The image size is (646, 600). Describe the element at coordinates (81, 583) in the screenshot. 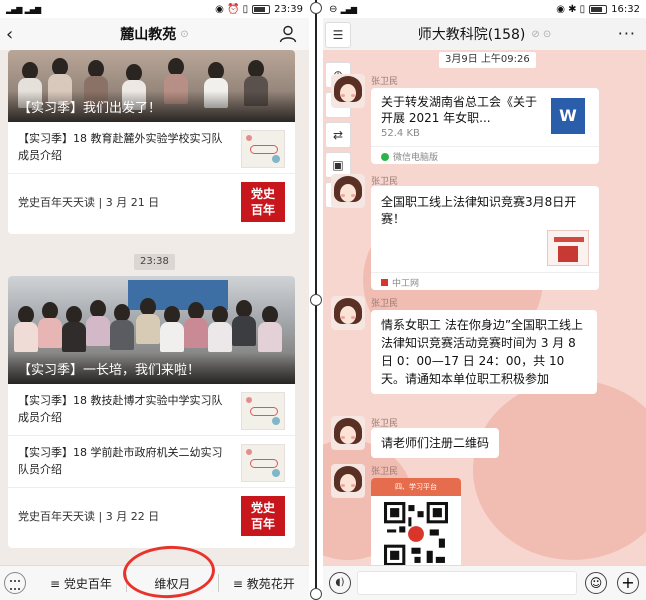

I see `menu-item-party-history: ≡ 党史百年` at that location.